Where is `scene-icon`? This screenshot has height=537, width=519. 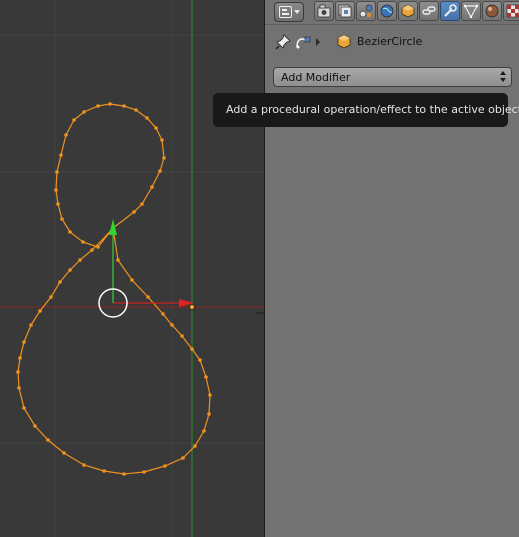 scene-icon is located at coordinates (366, 11).